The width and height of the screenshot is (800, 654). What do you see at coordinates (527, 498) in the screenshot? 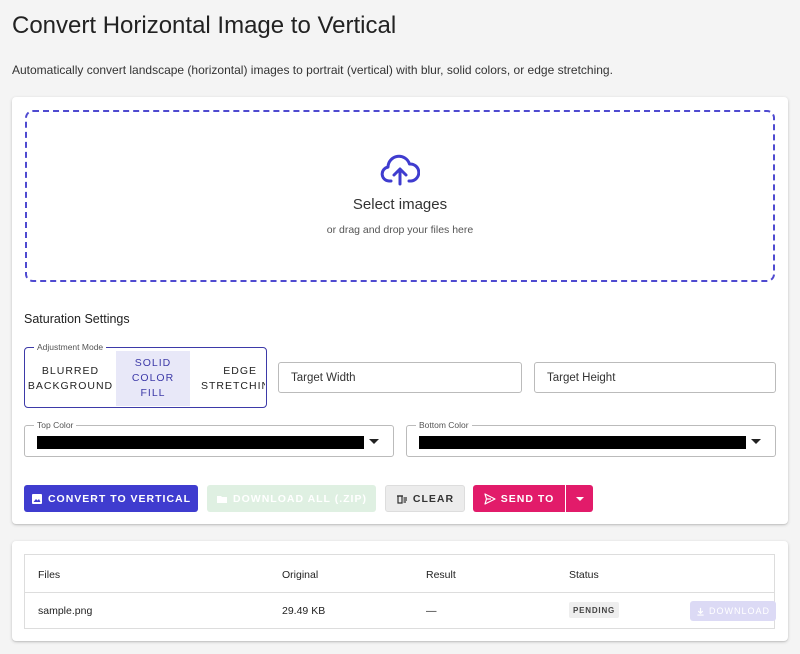
I see `send-to-label: SEND TO` at bounding box center [527, 498].